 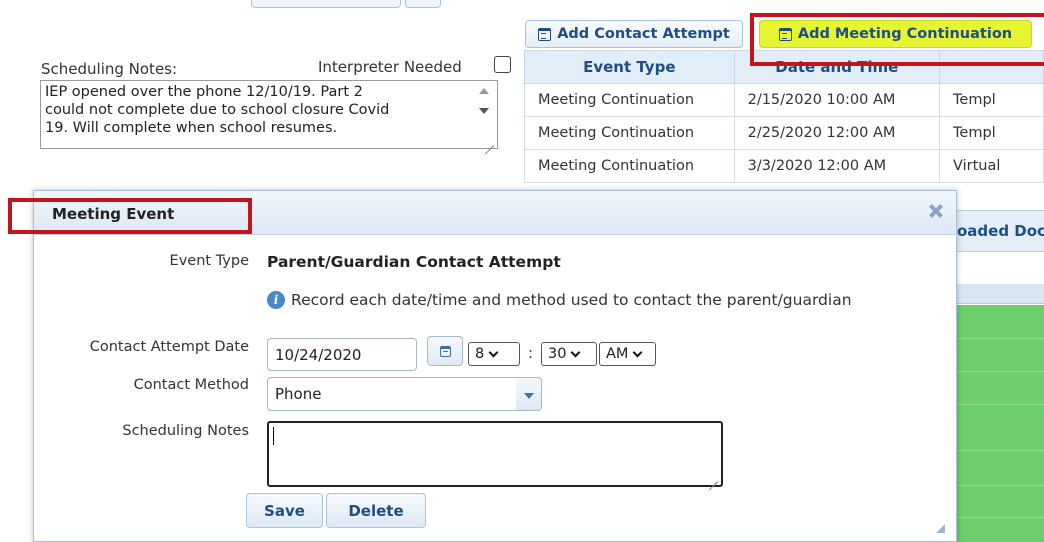 I want to click on bg-panel-strip, so click(x=997, y=268).